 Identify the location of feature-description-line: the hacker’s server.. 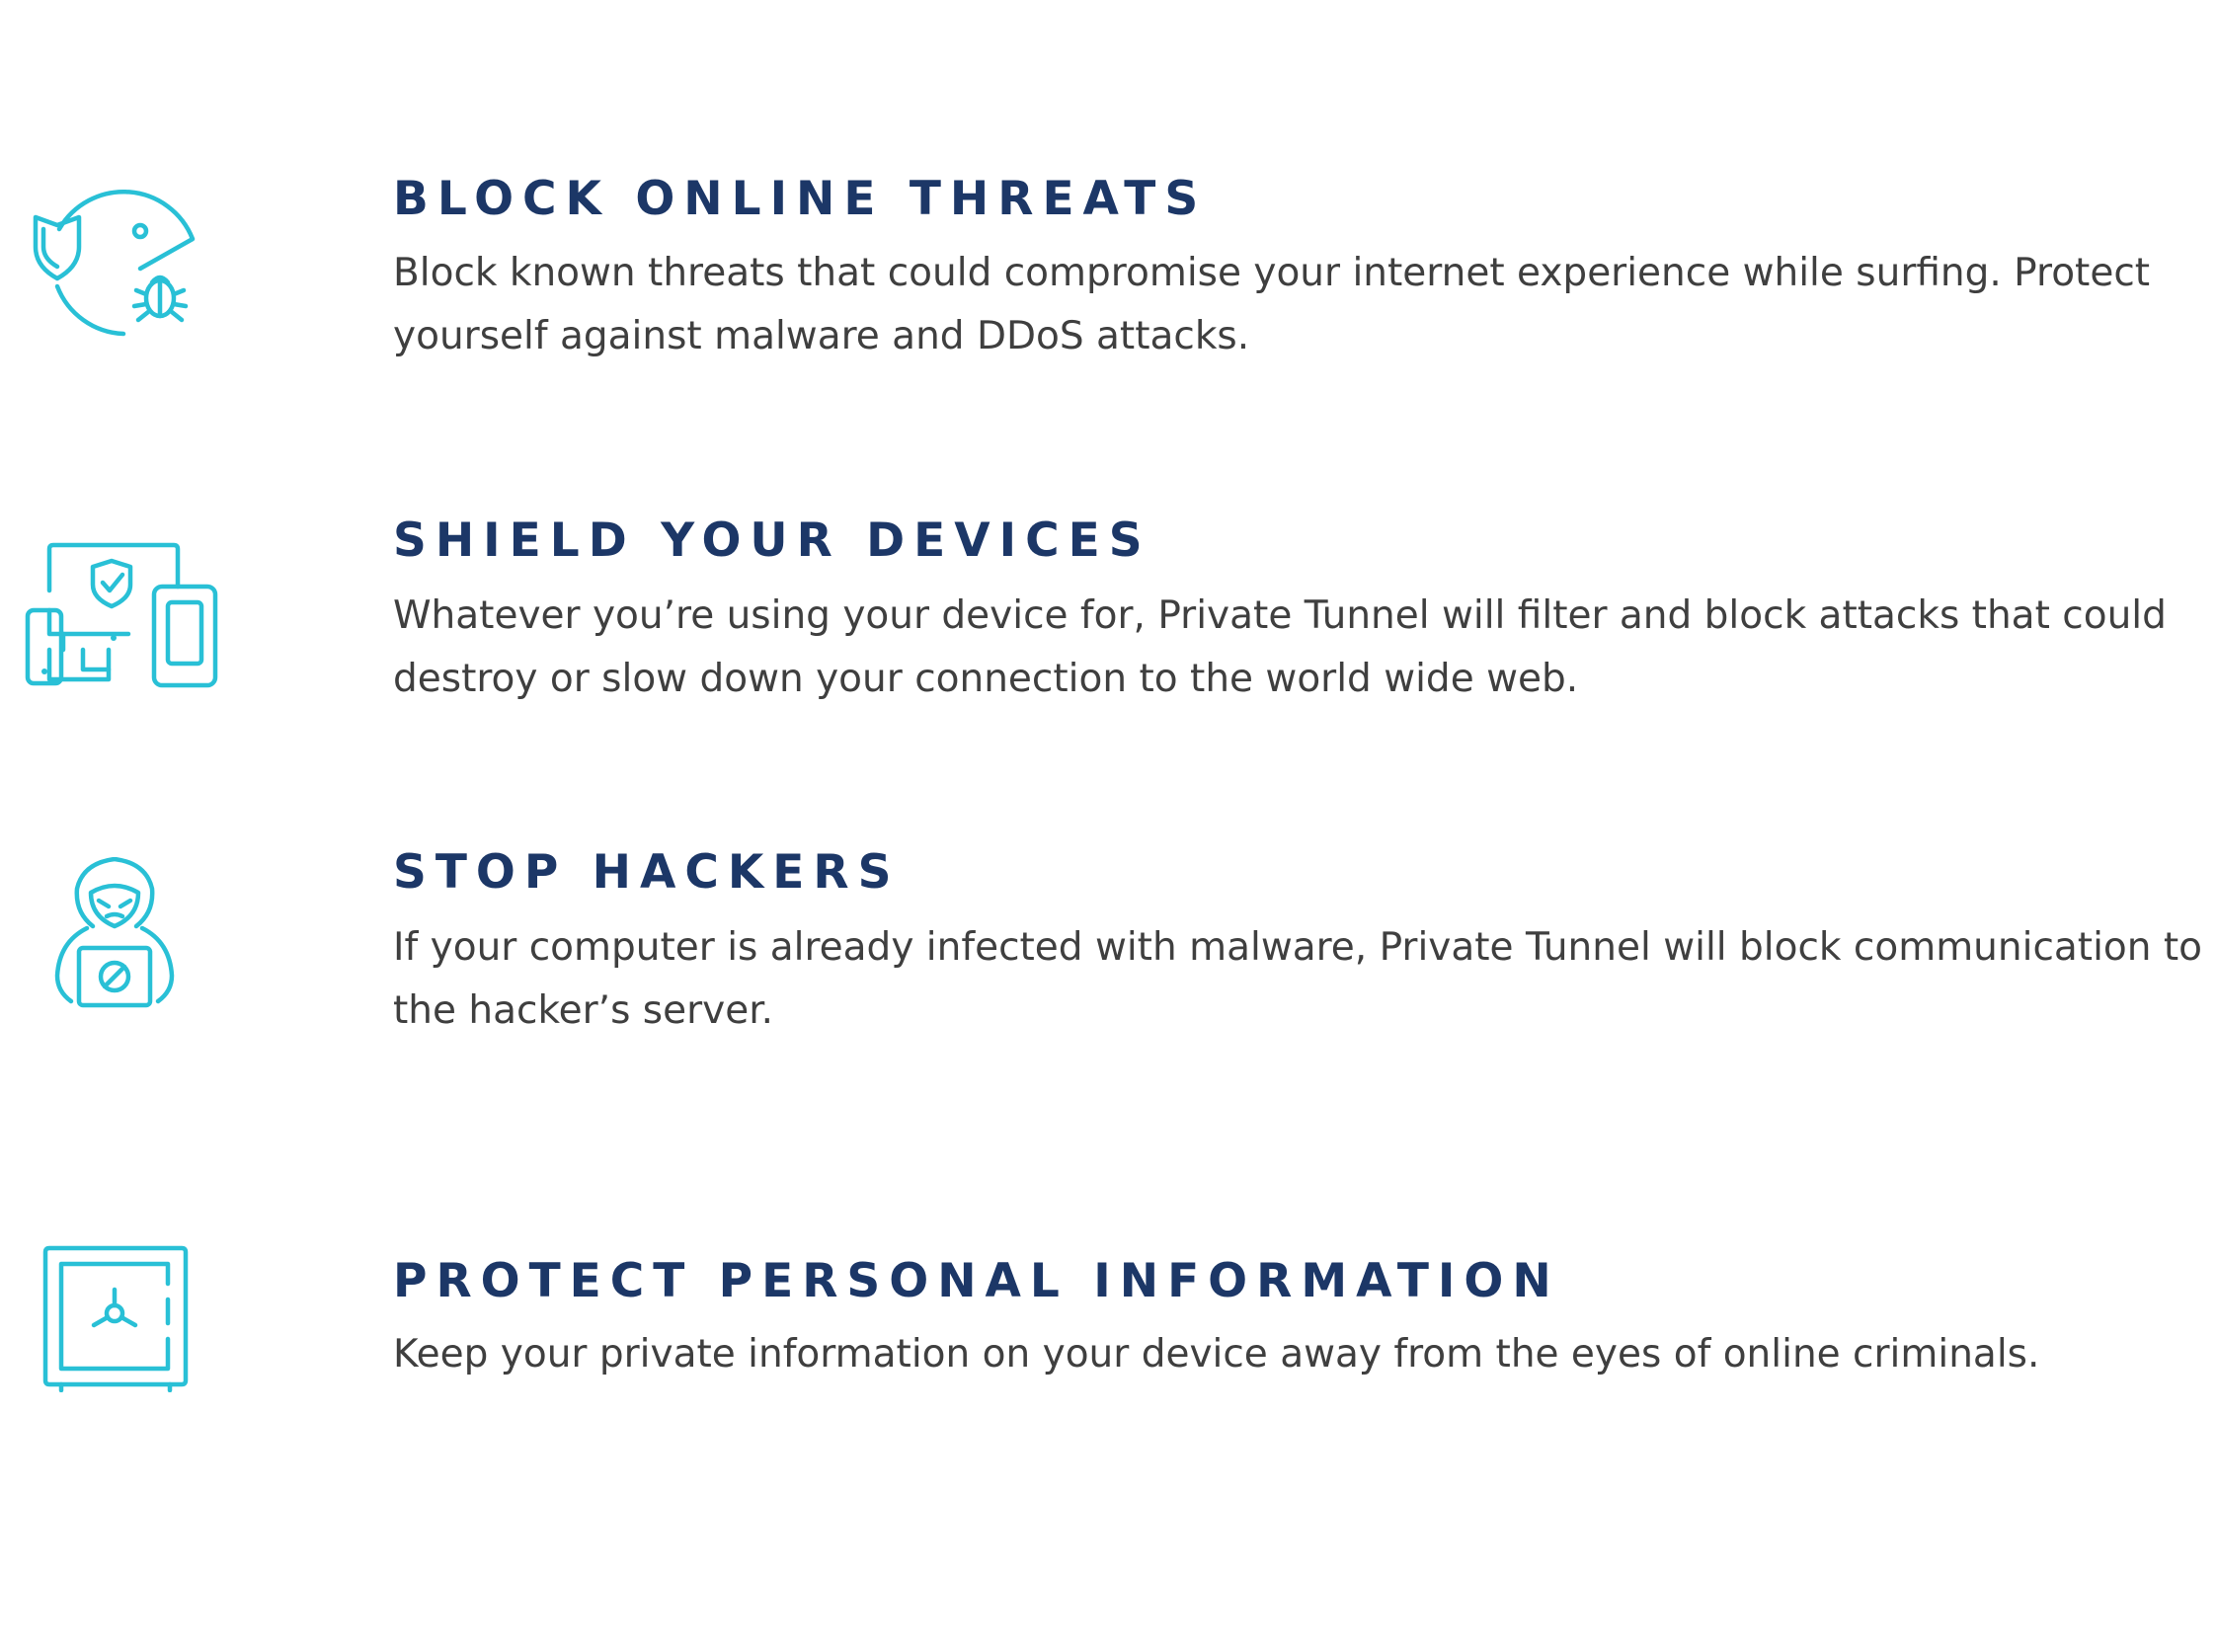
(583, 1010).